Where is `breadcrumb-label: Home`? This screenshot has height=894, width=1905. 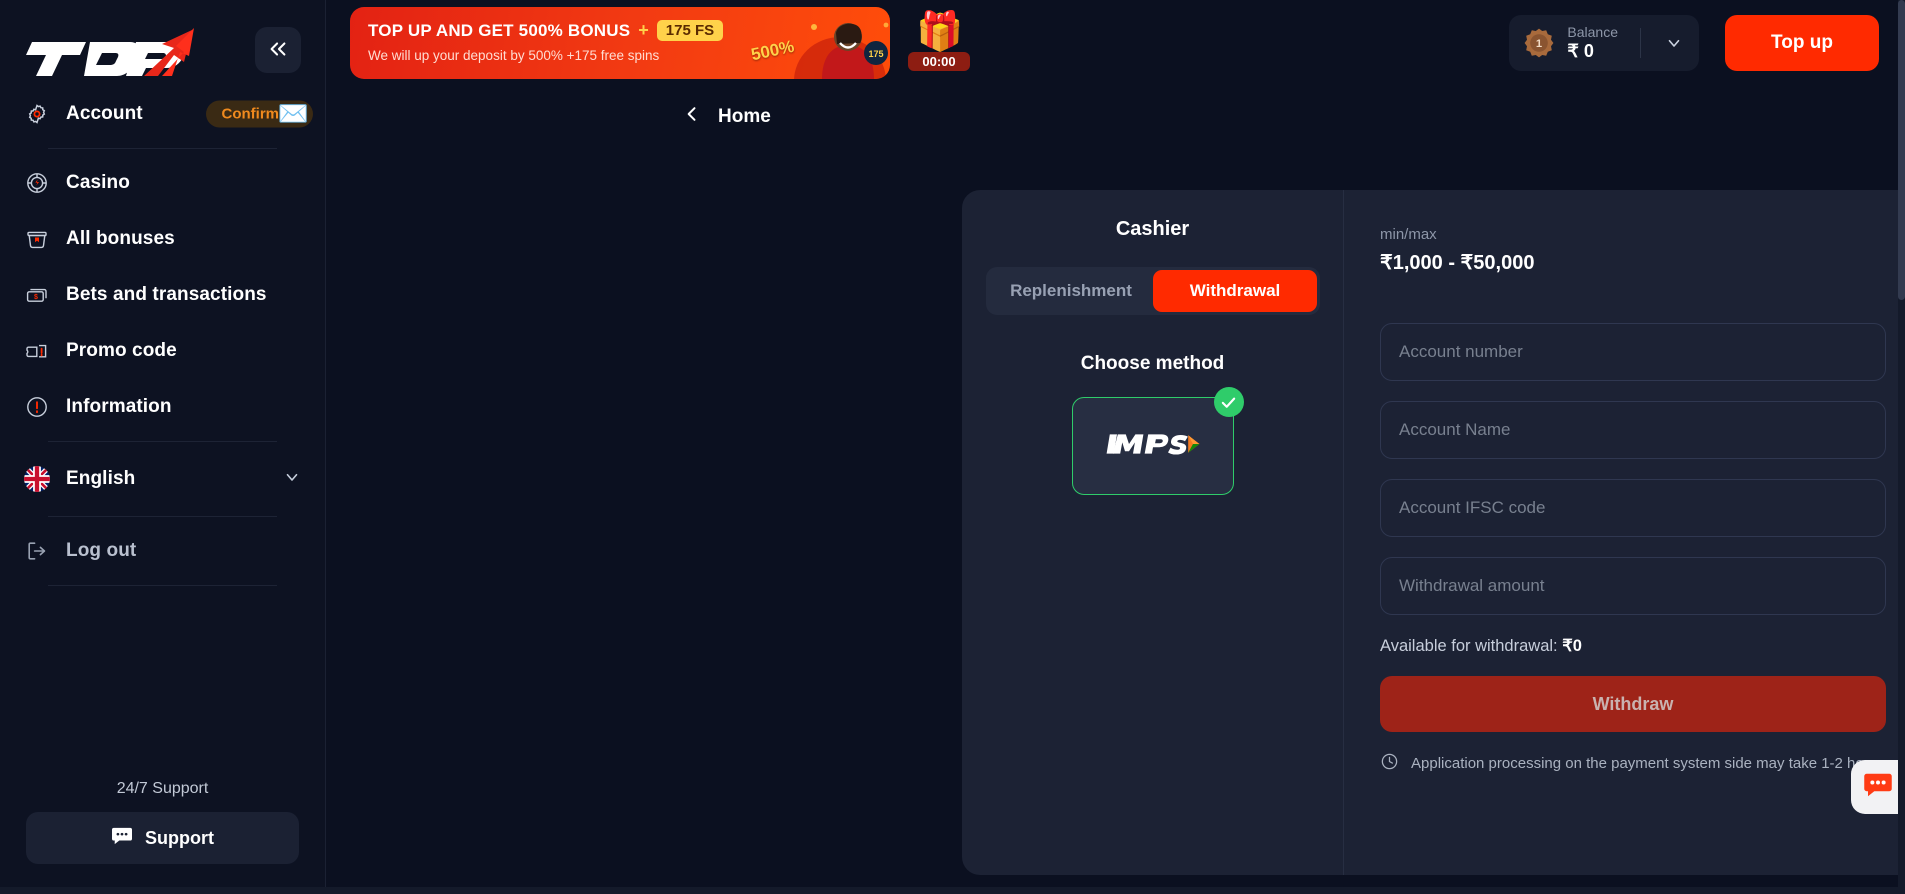 breadcrumb-label: Home is located at coordinates (744, 116).